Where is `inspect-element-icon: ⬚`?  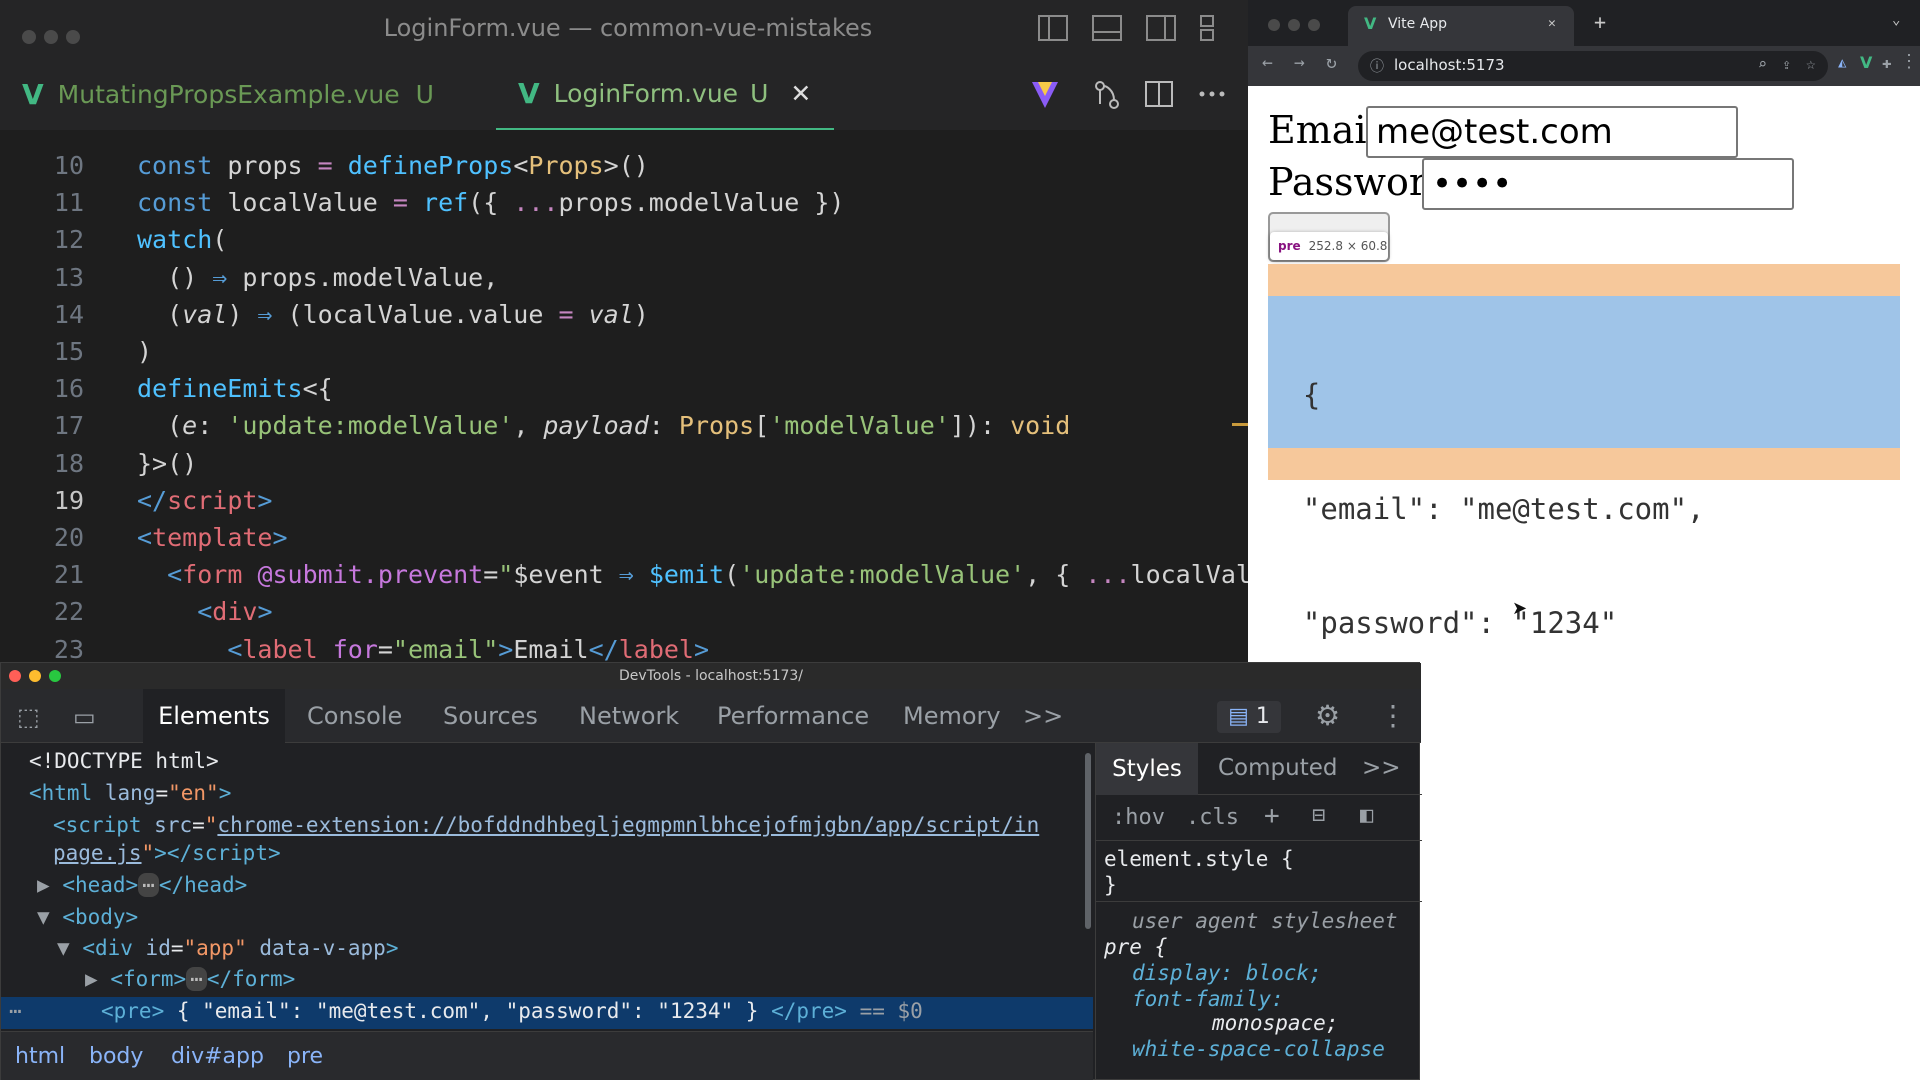 inspect-element-icon: ⬚ is located at coordinates (28, 717).